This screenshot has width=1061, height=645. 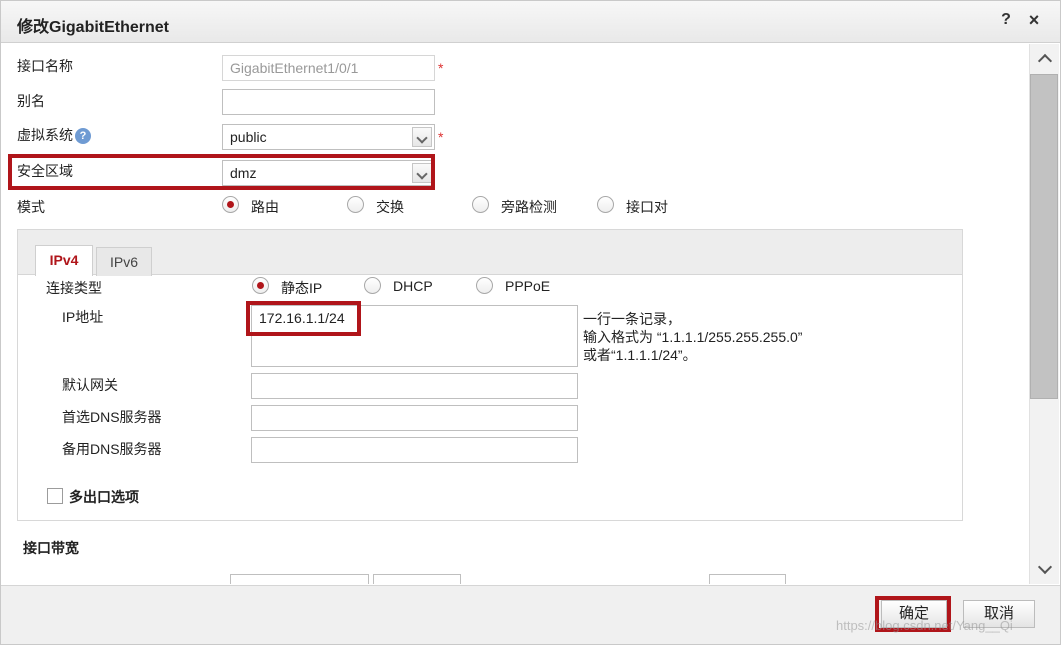 What do you see at coordinates (83, 136) in the screenshot?
I see `question-help-icon: ?` at bounding box center [83, 136].